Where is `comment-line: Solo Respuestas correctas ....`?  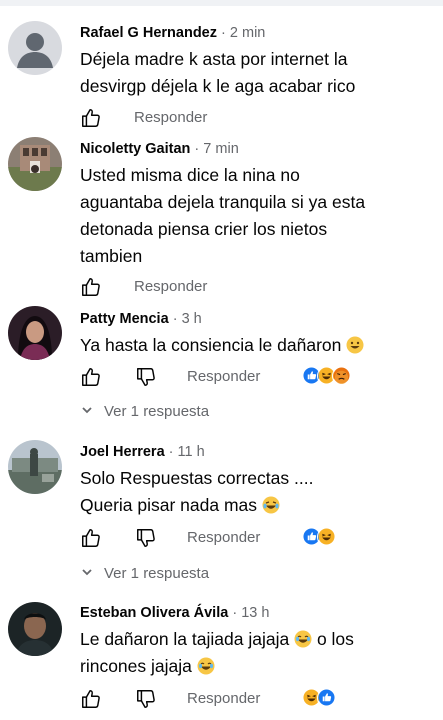
comment-line: Solo Respuestas correctas .... is located at coordinates (197, 478).